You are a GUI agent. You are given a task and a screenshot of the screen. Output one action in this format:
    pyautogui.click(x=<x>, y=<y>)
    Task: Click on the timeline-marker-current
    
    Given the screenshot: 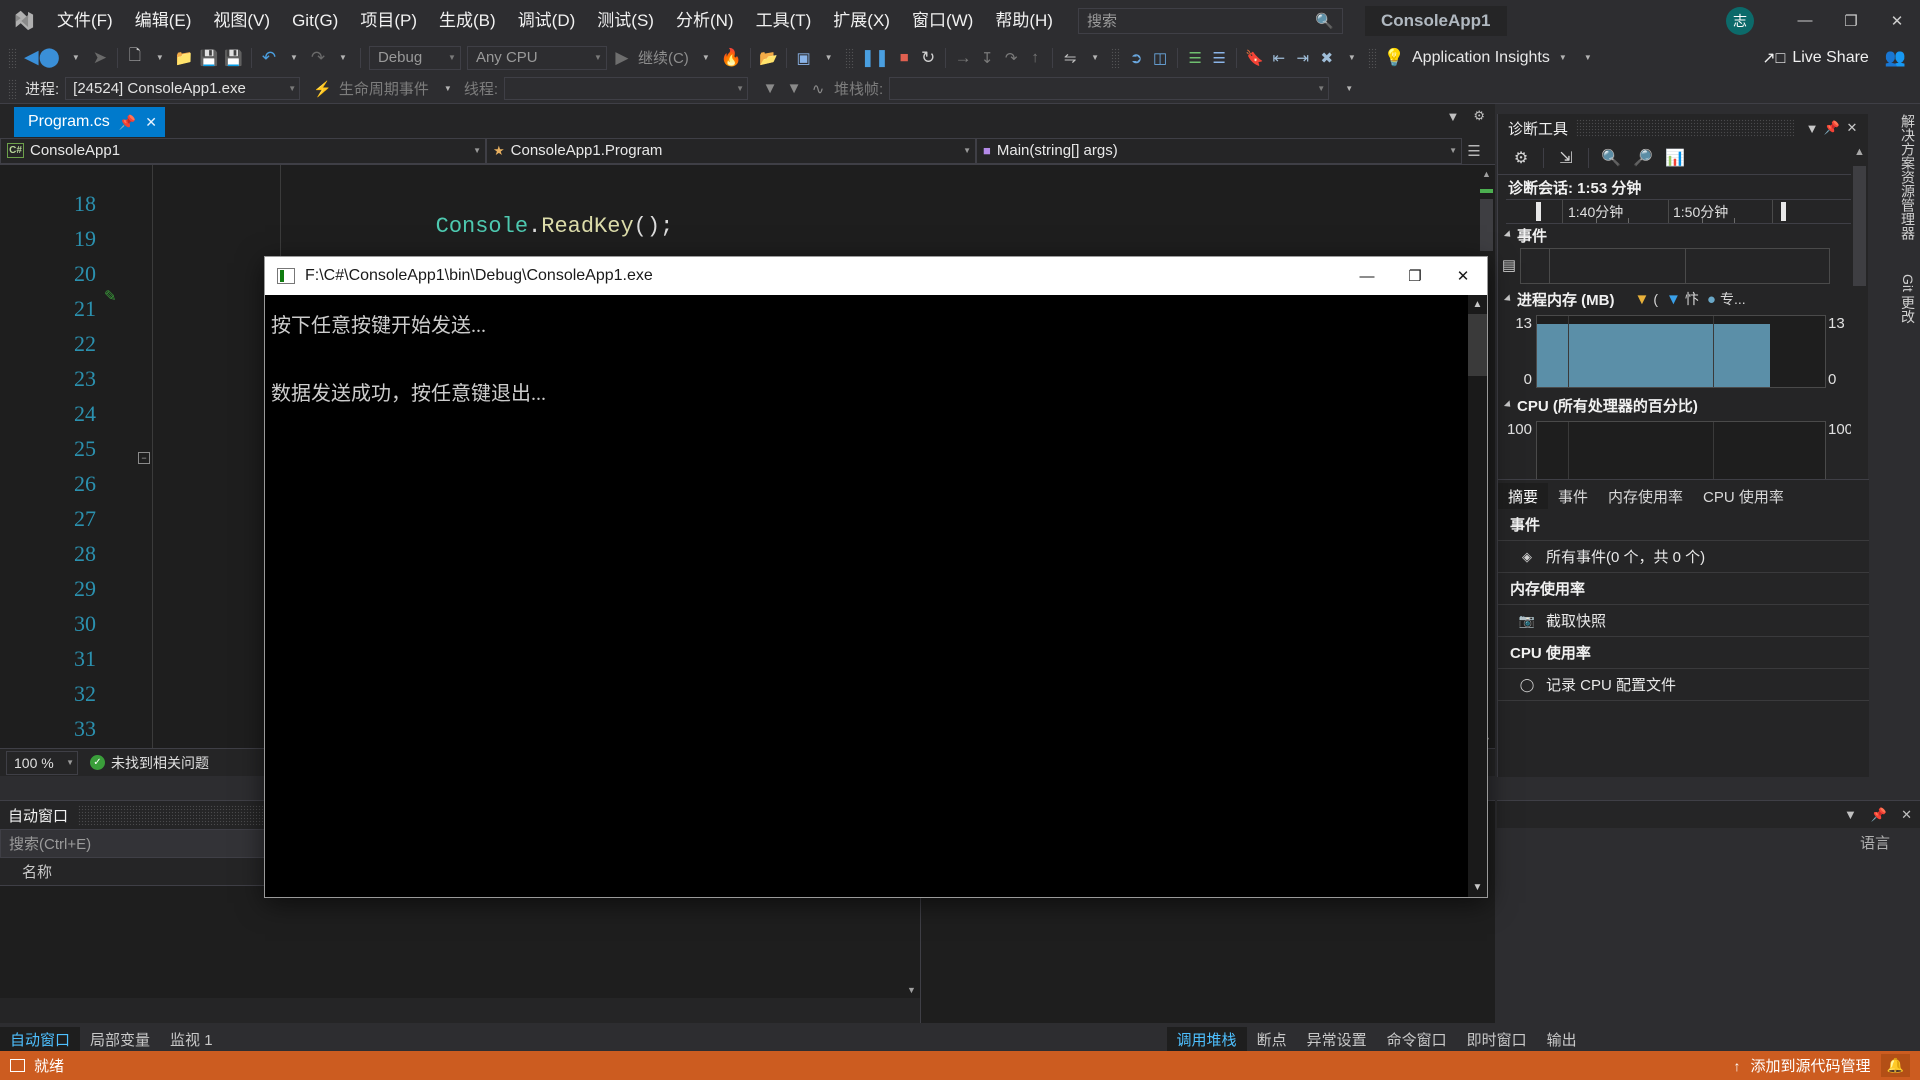 What is the action you would take?
    pyautogui.click(x=1783, y=211)
    